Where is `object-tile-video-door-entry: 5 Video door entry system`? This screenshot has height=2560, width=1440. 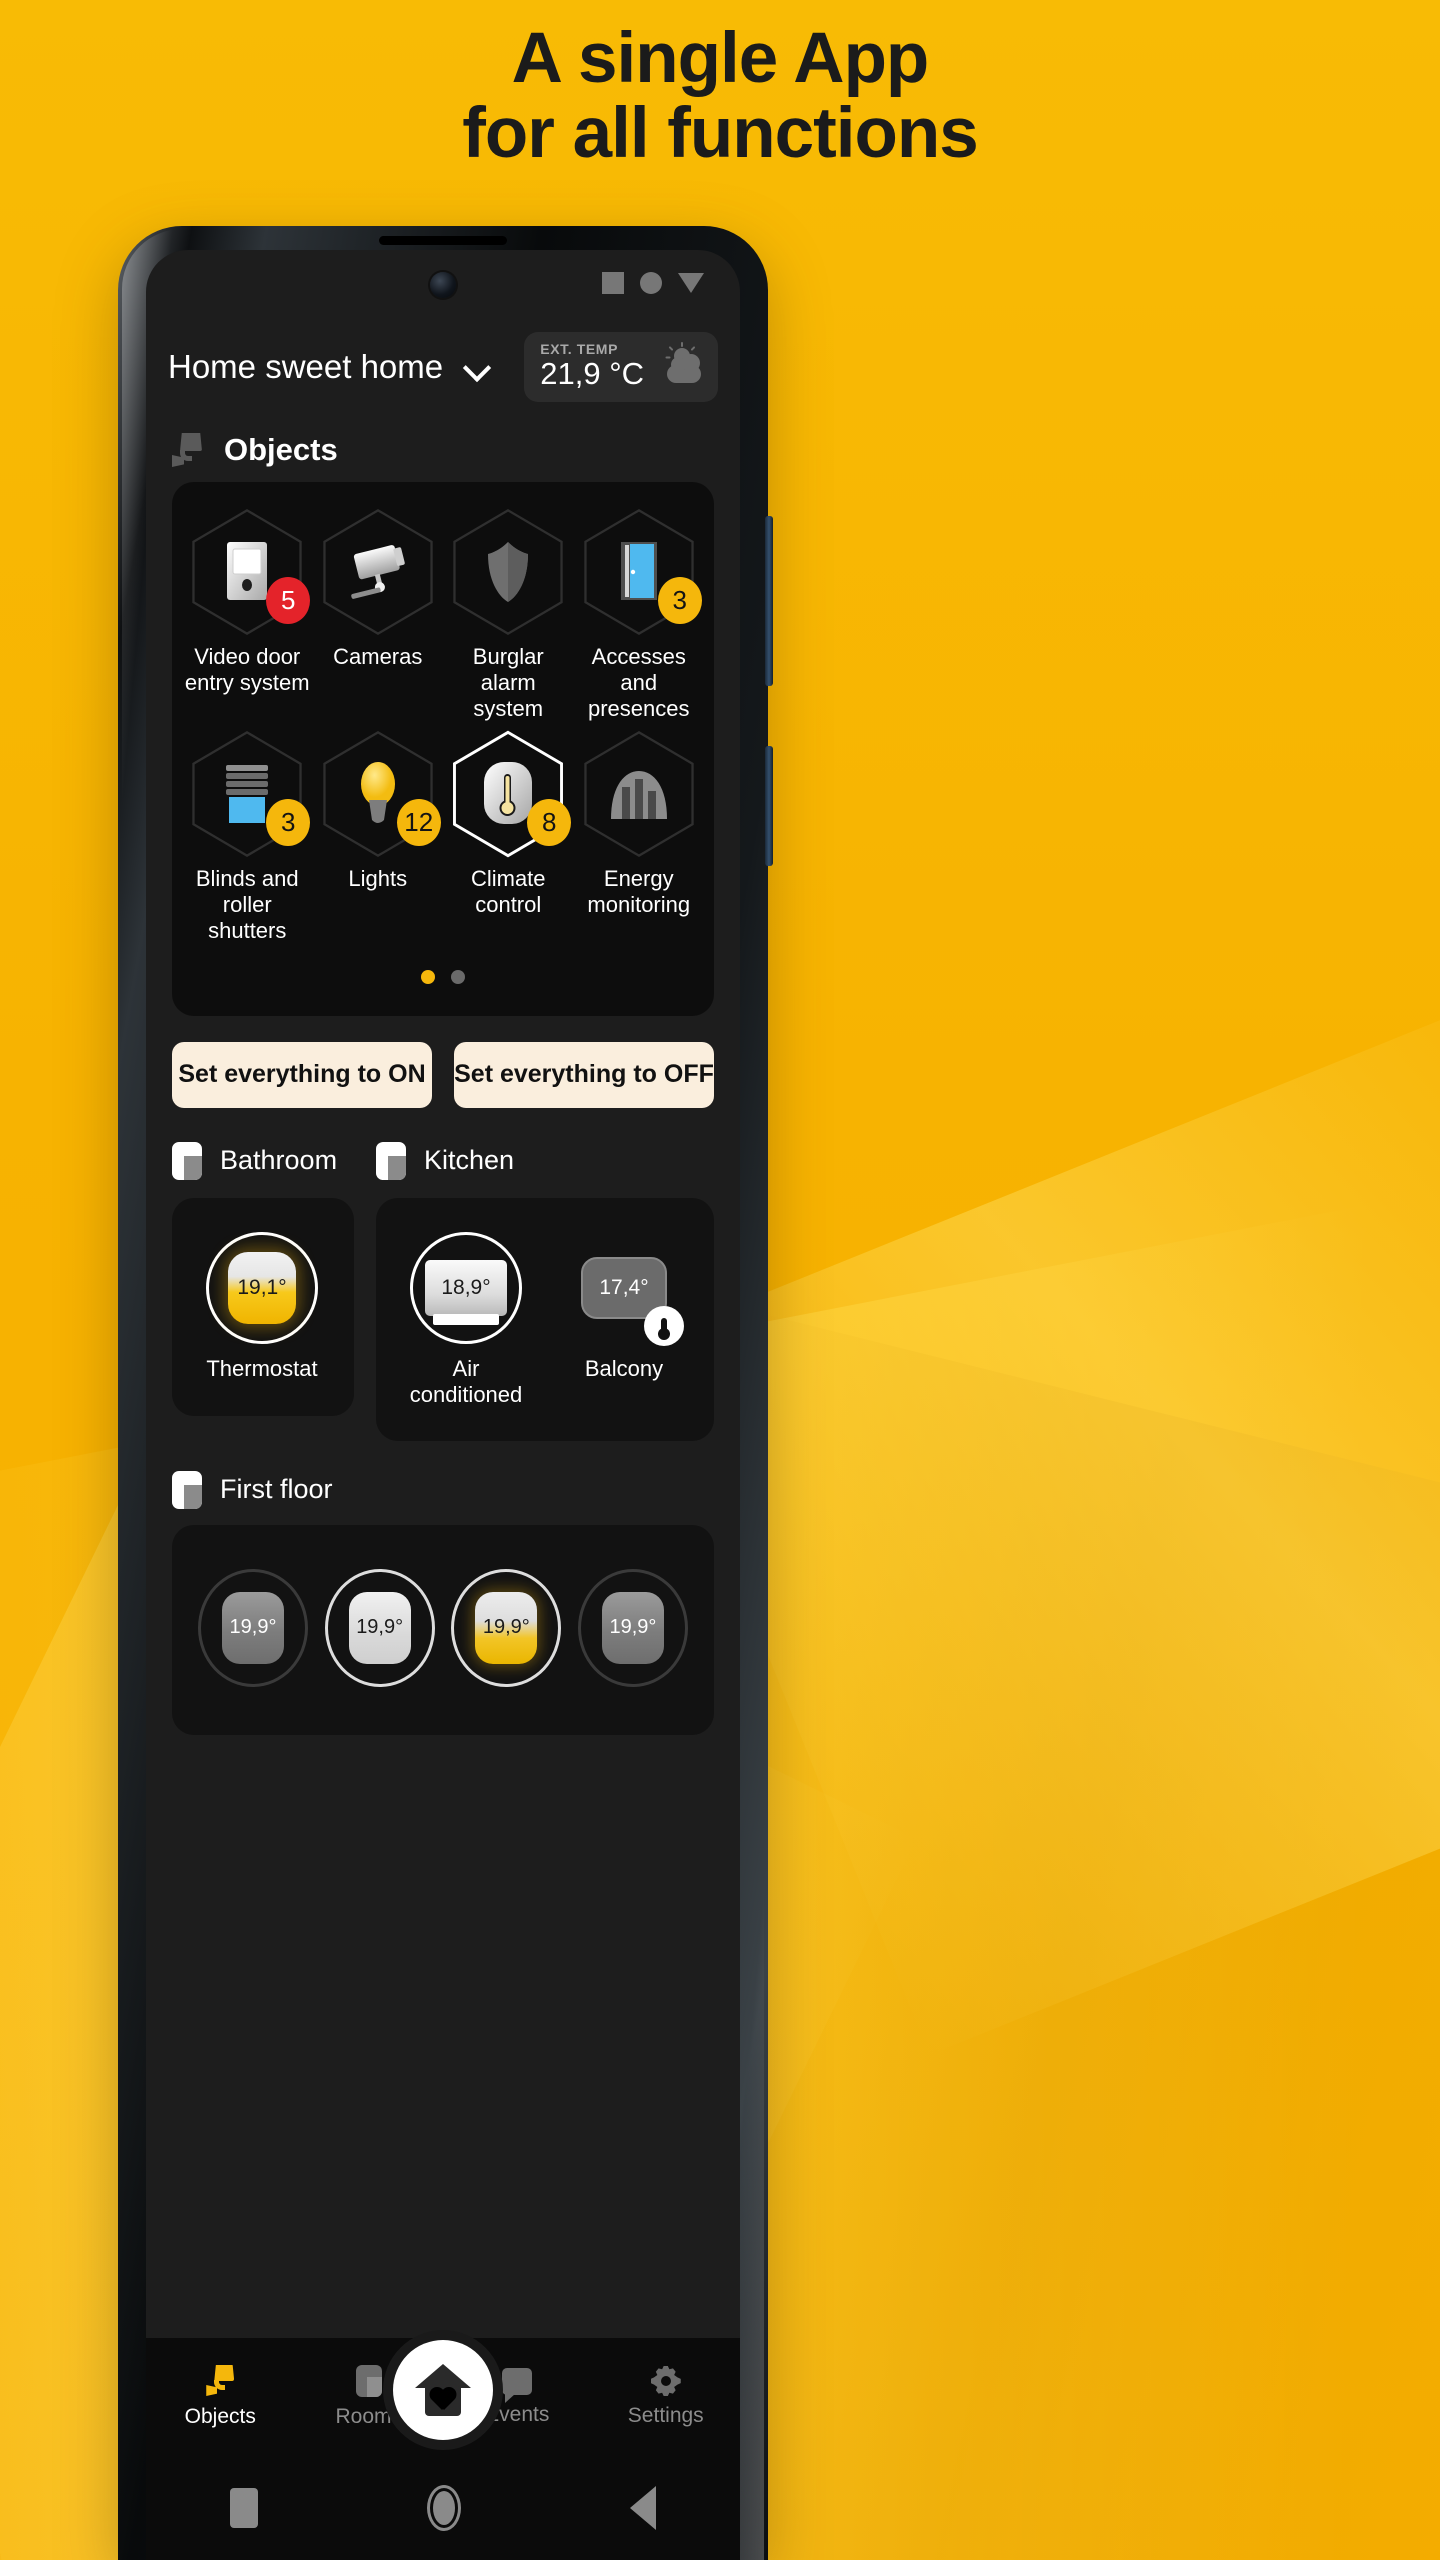
object-tile-video-door-entry: 5 Video door entry system is located at coordinates (247, 619).